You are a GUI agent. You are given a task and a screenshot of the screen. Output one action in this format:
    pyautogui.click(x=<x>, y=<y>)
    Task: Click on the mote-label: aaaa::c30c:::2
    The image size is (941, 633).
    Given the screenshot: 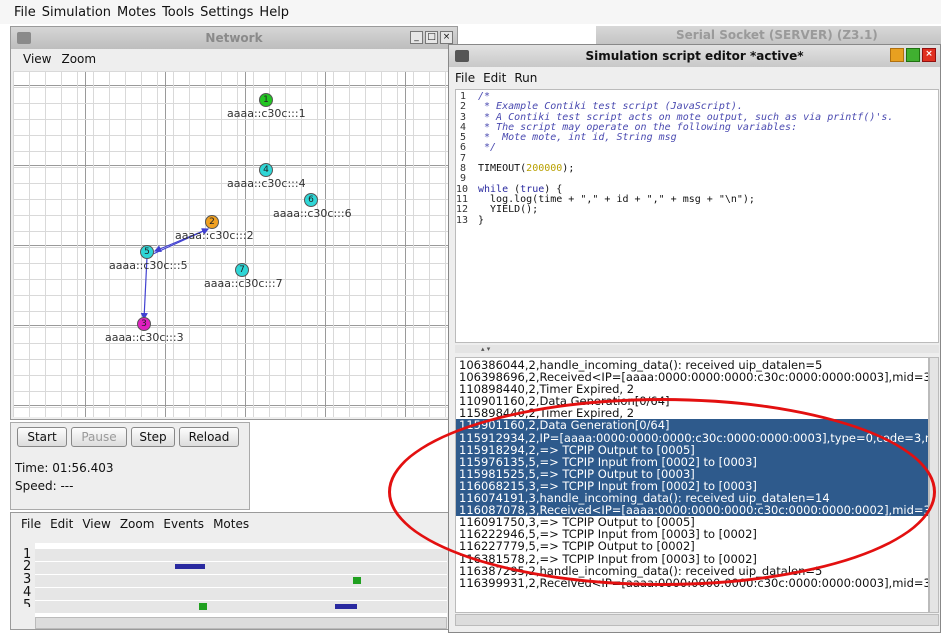 What is the action you would take?
    pyautogui.click(x=214, y=235)
    